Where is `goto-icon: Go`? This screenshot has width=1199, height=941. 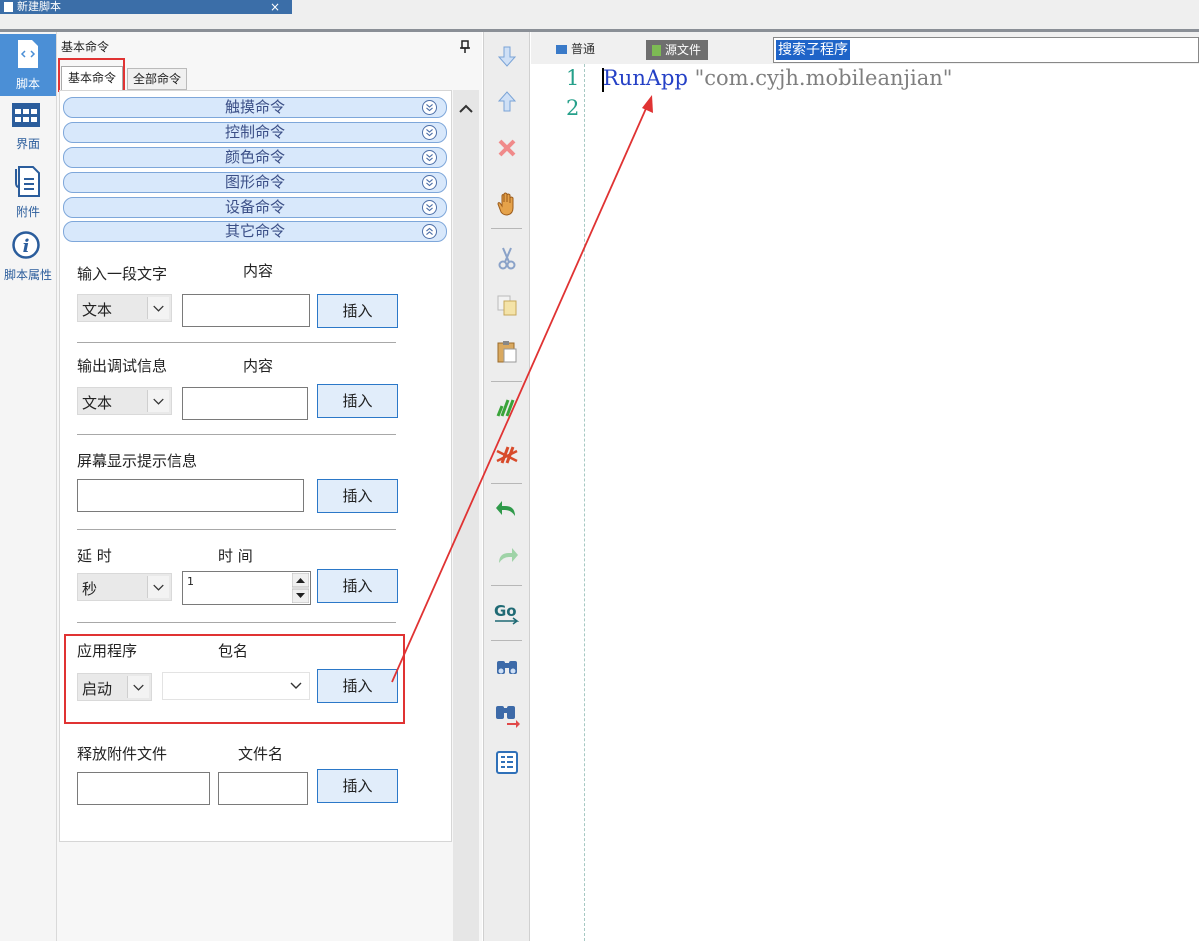
goto-icon: Go is located at coordinates (507, 612).